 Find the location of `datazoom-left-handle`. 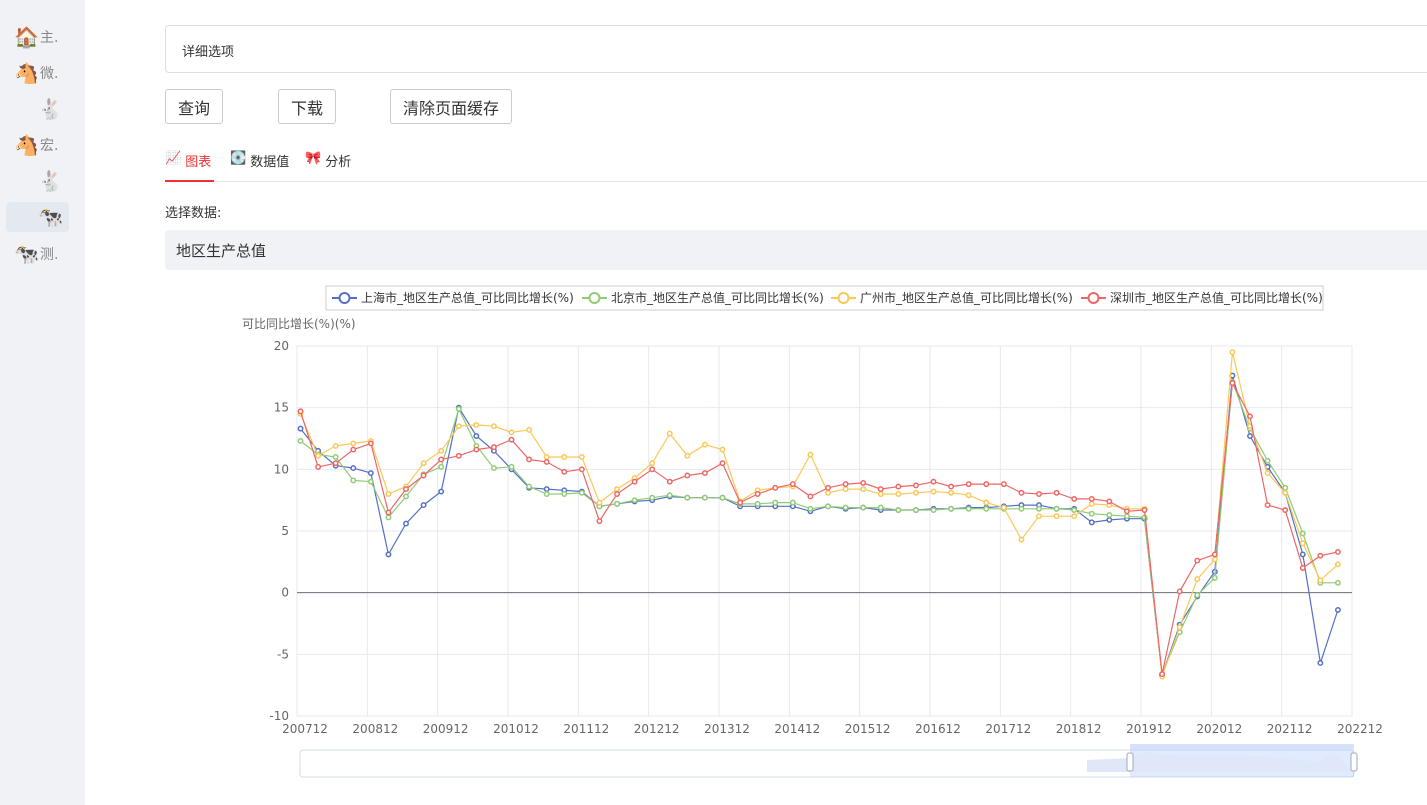

datazoom-left-handle is located at coordinates (1130, 762).